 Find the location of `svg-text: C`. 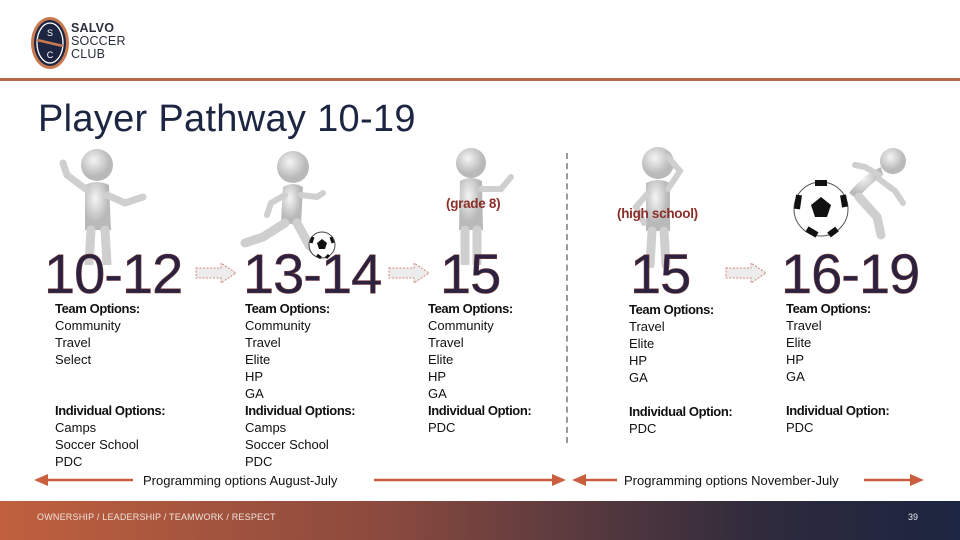

svg-text: C is located at coordinates (50, 55).